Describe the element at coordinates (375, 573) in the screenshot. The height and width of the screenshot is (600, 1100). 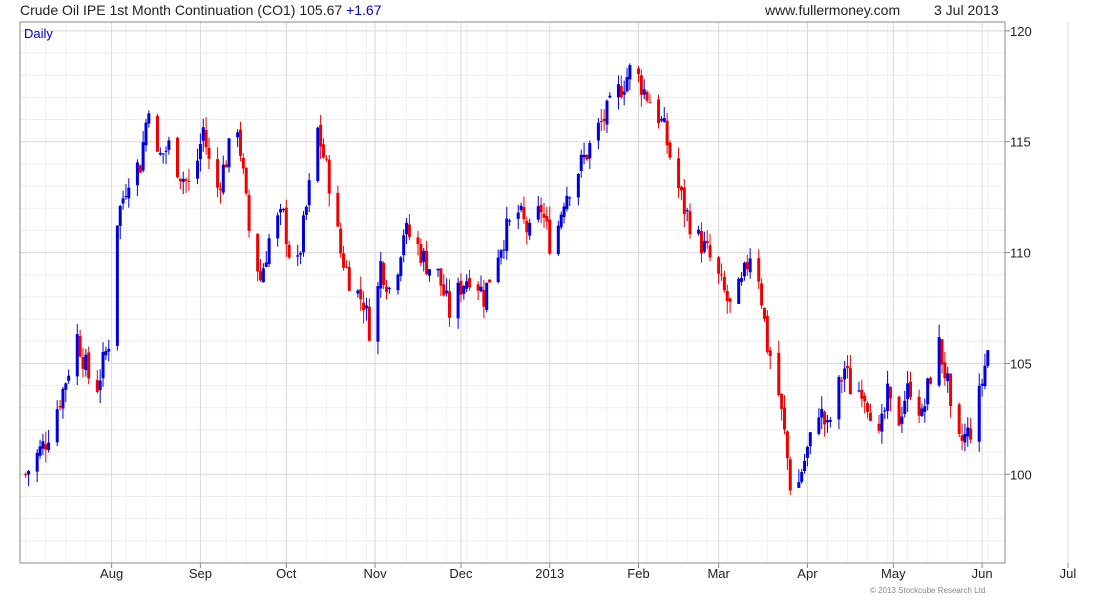
I see `x-tick-label: Nov` at that location.